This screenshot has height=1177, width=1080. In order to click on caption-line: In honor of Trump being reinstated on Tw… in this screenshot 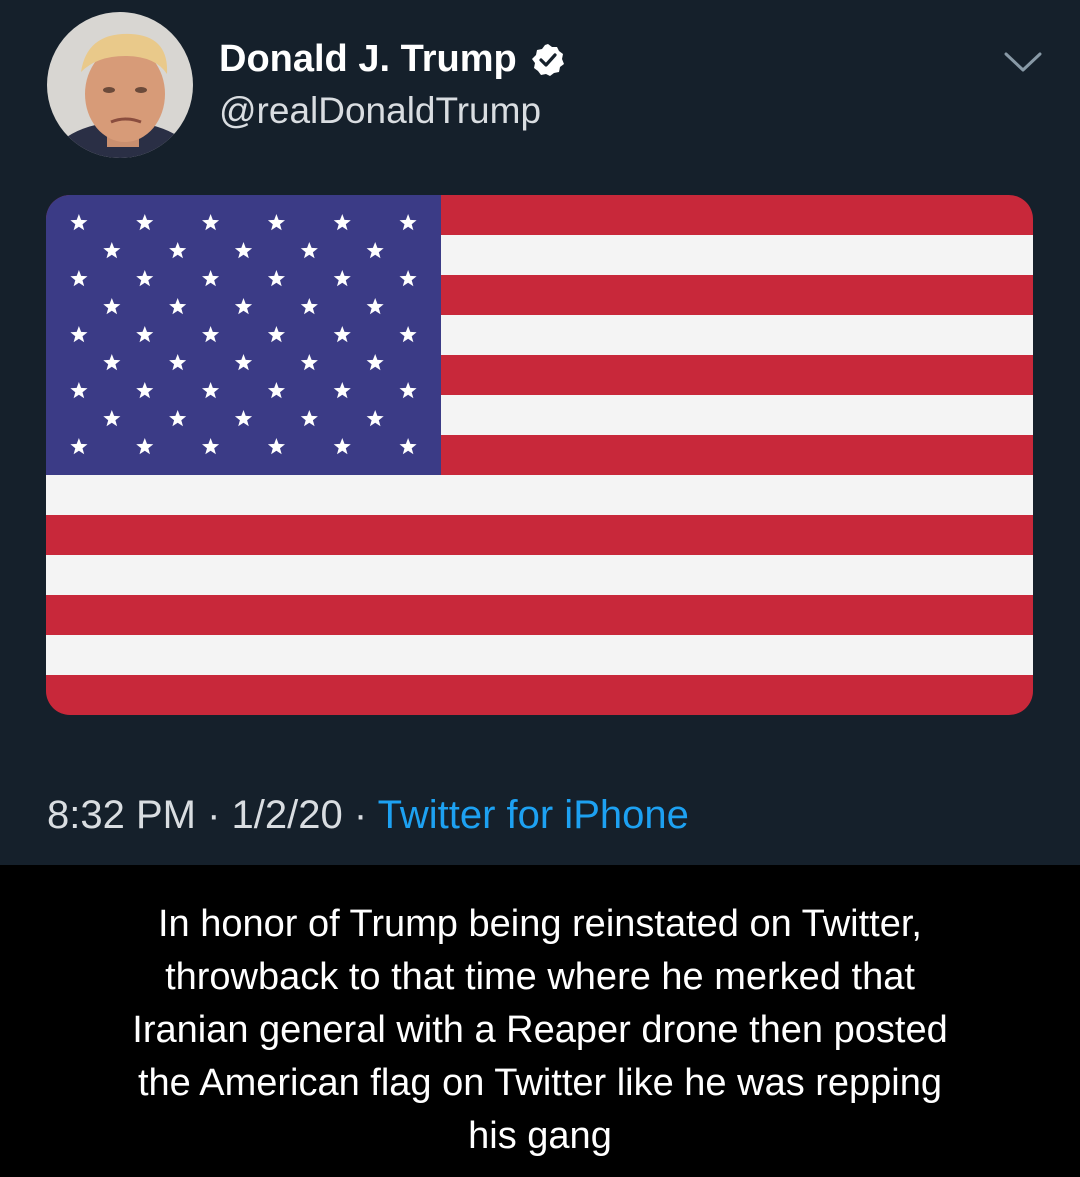, I will do `click(540, 924)`.